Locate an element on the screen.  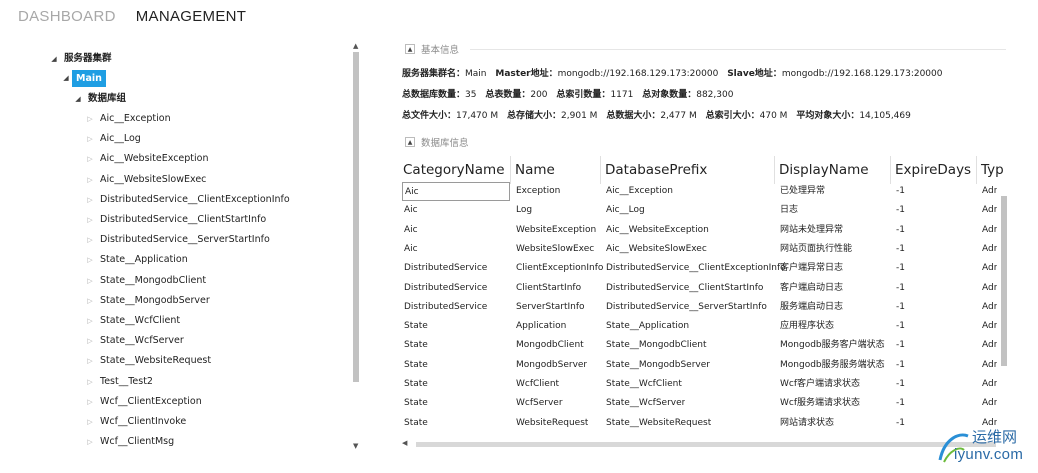
tree-node-root: ◢ 服务器集群 is located at coordinates (79, 59).